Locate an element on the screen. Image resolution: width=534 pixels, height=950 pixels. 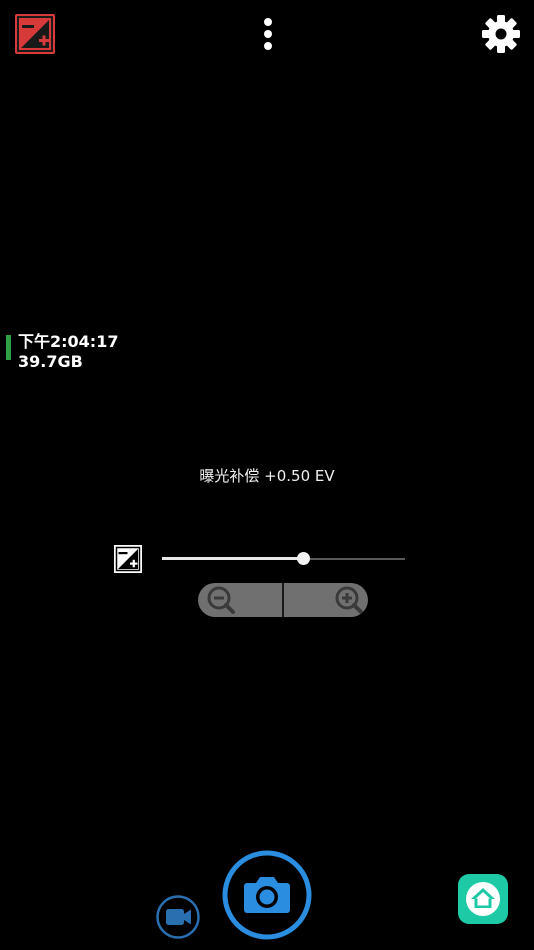
exposure-compensation-button is located at coordinates (35, 34).